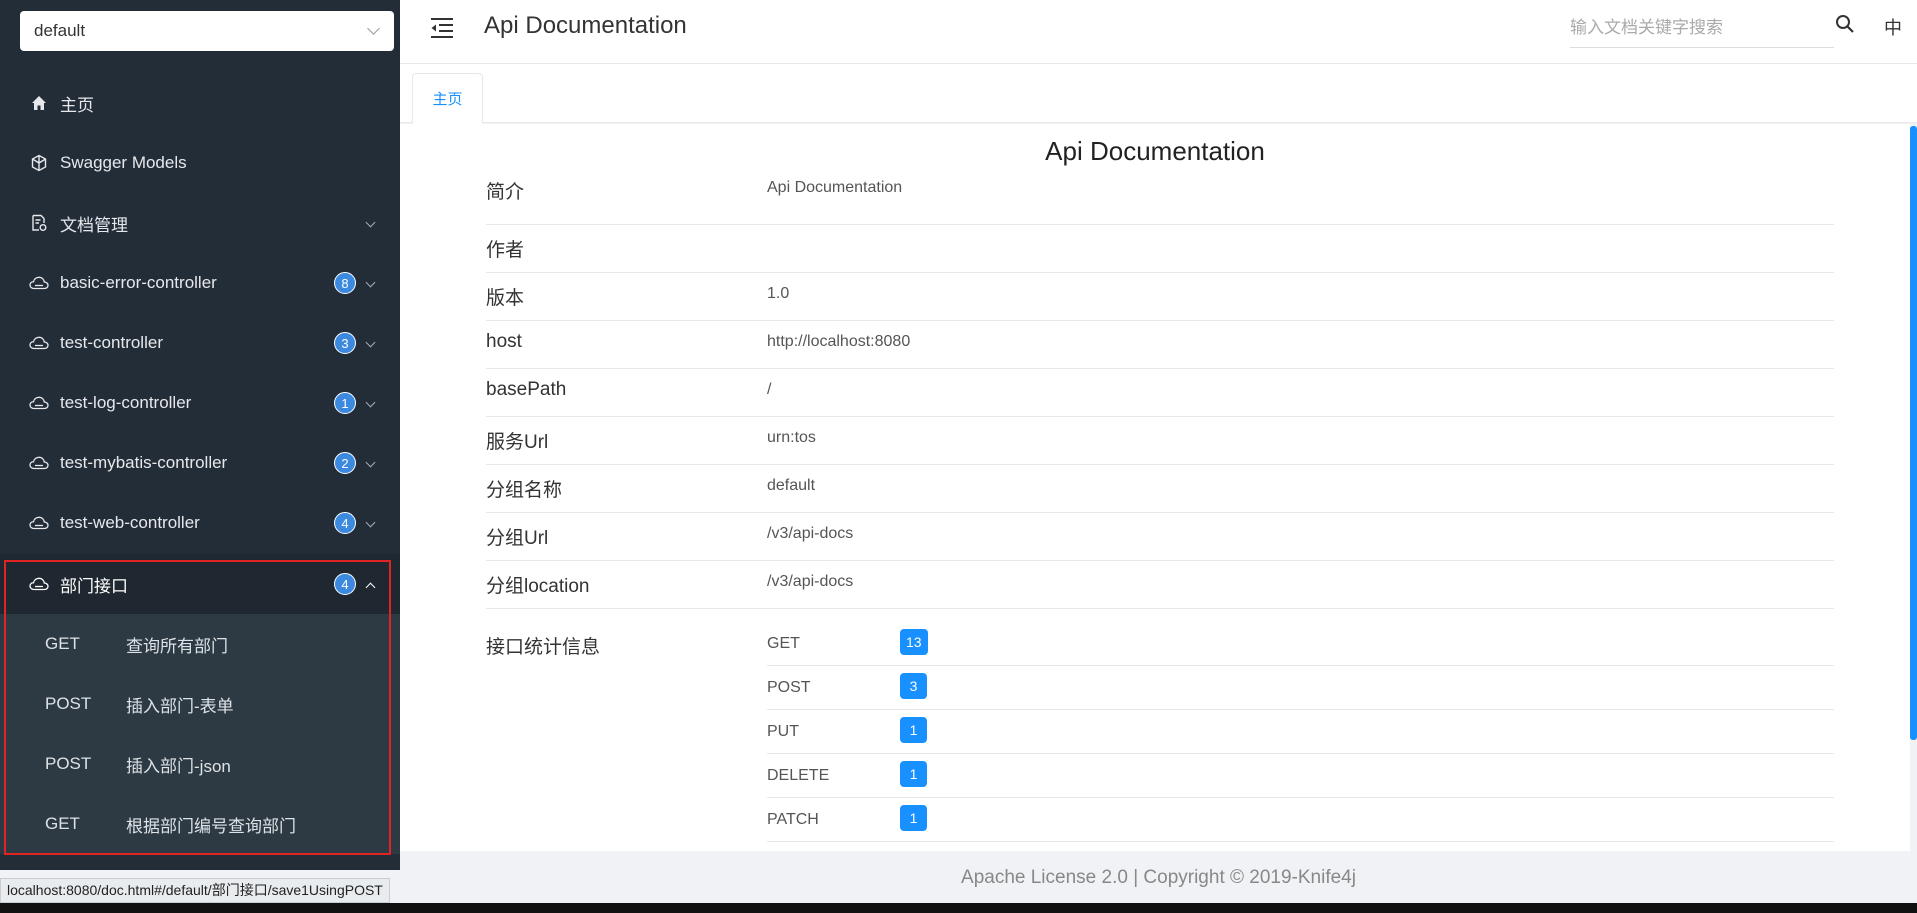 The image size is (1917, 913). I want to click on info-row: 作者, so click(1160, 249).